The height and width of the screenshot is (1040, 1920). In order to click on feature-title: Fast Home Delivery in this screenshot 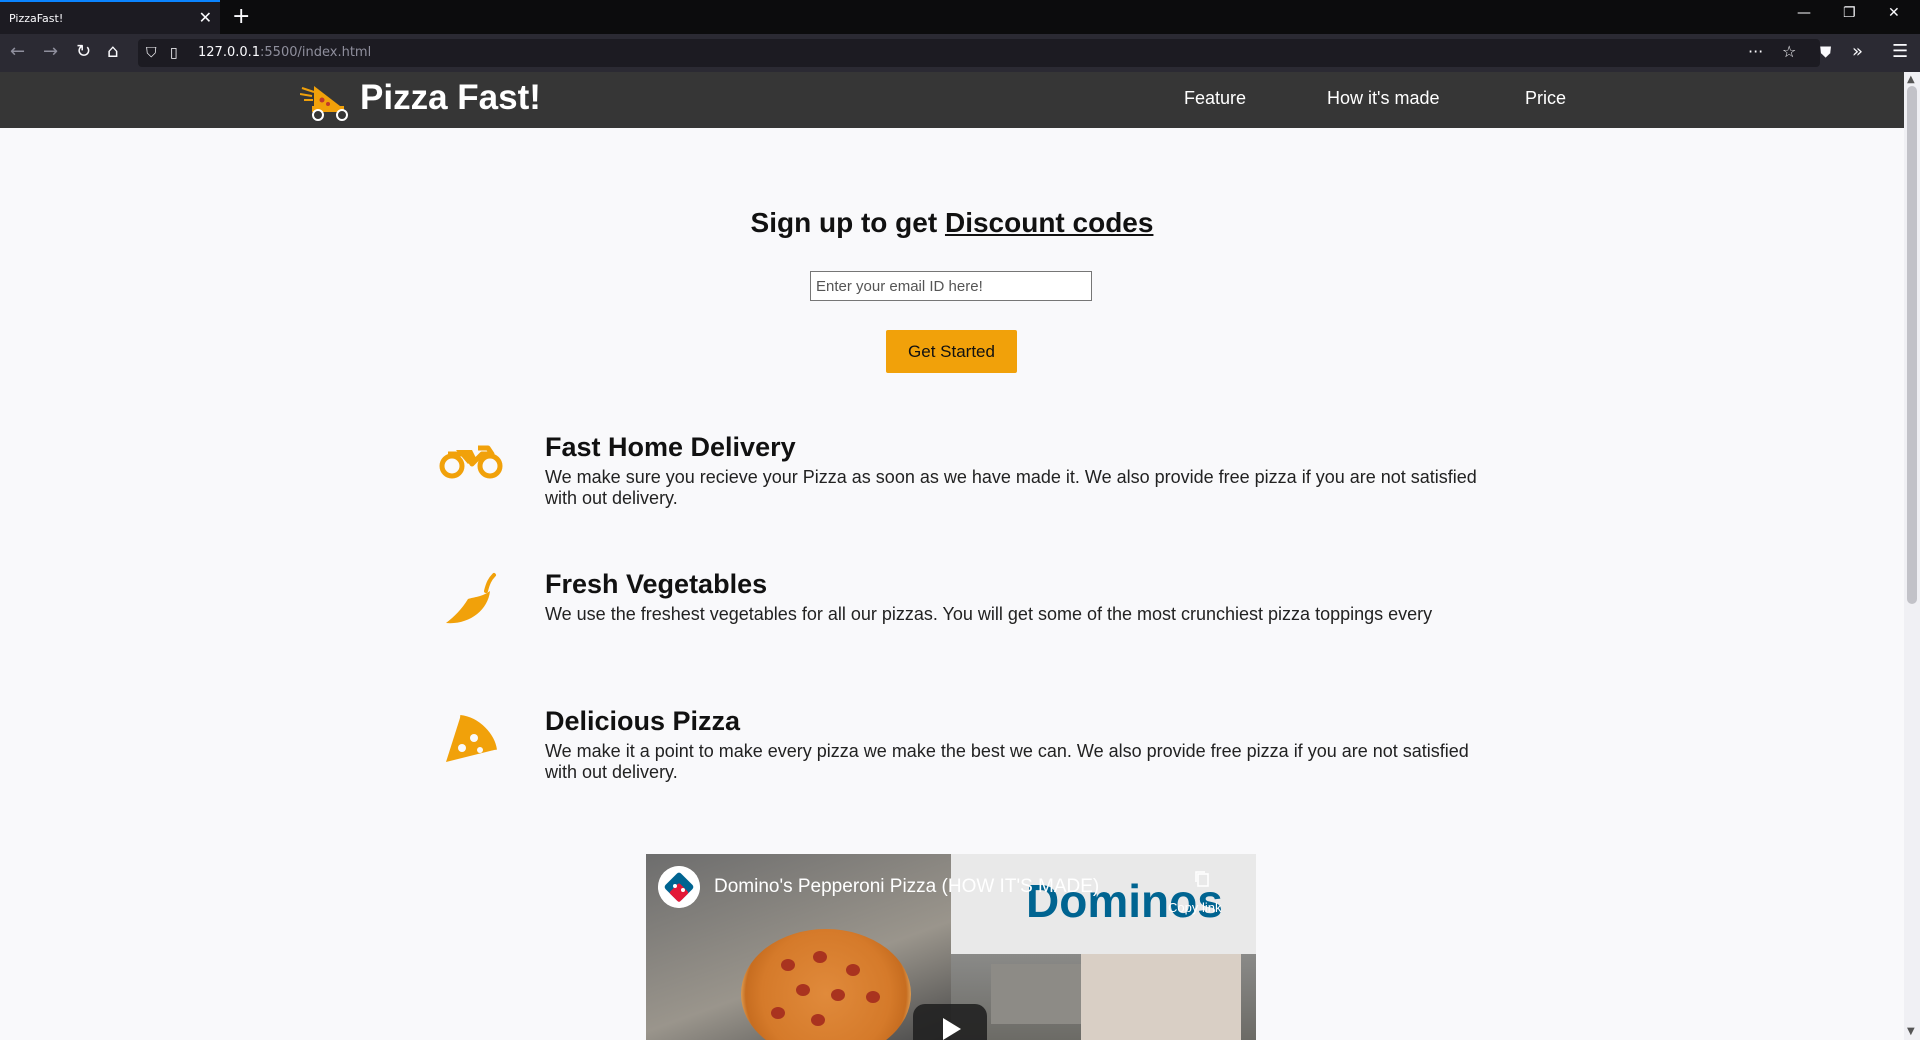, I will do `click(670, 447)`.